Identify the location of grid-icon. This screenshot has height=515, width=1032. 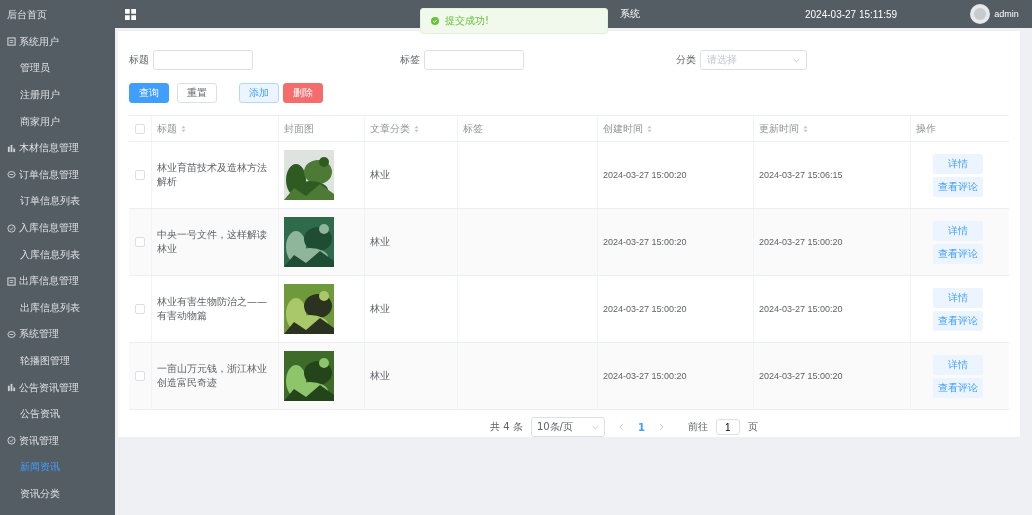
(130, 14).